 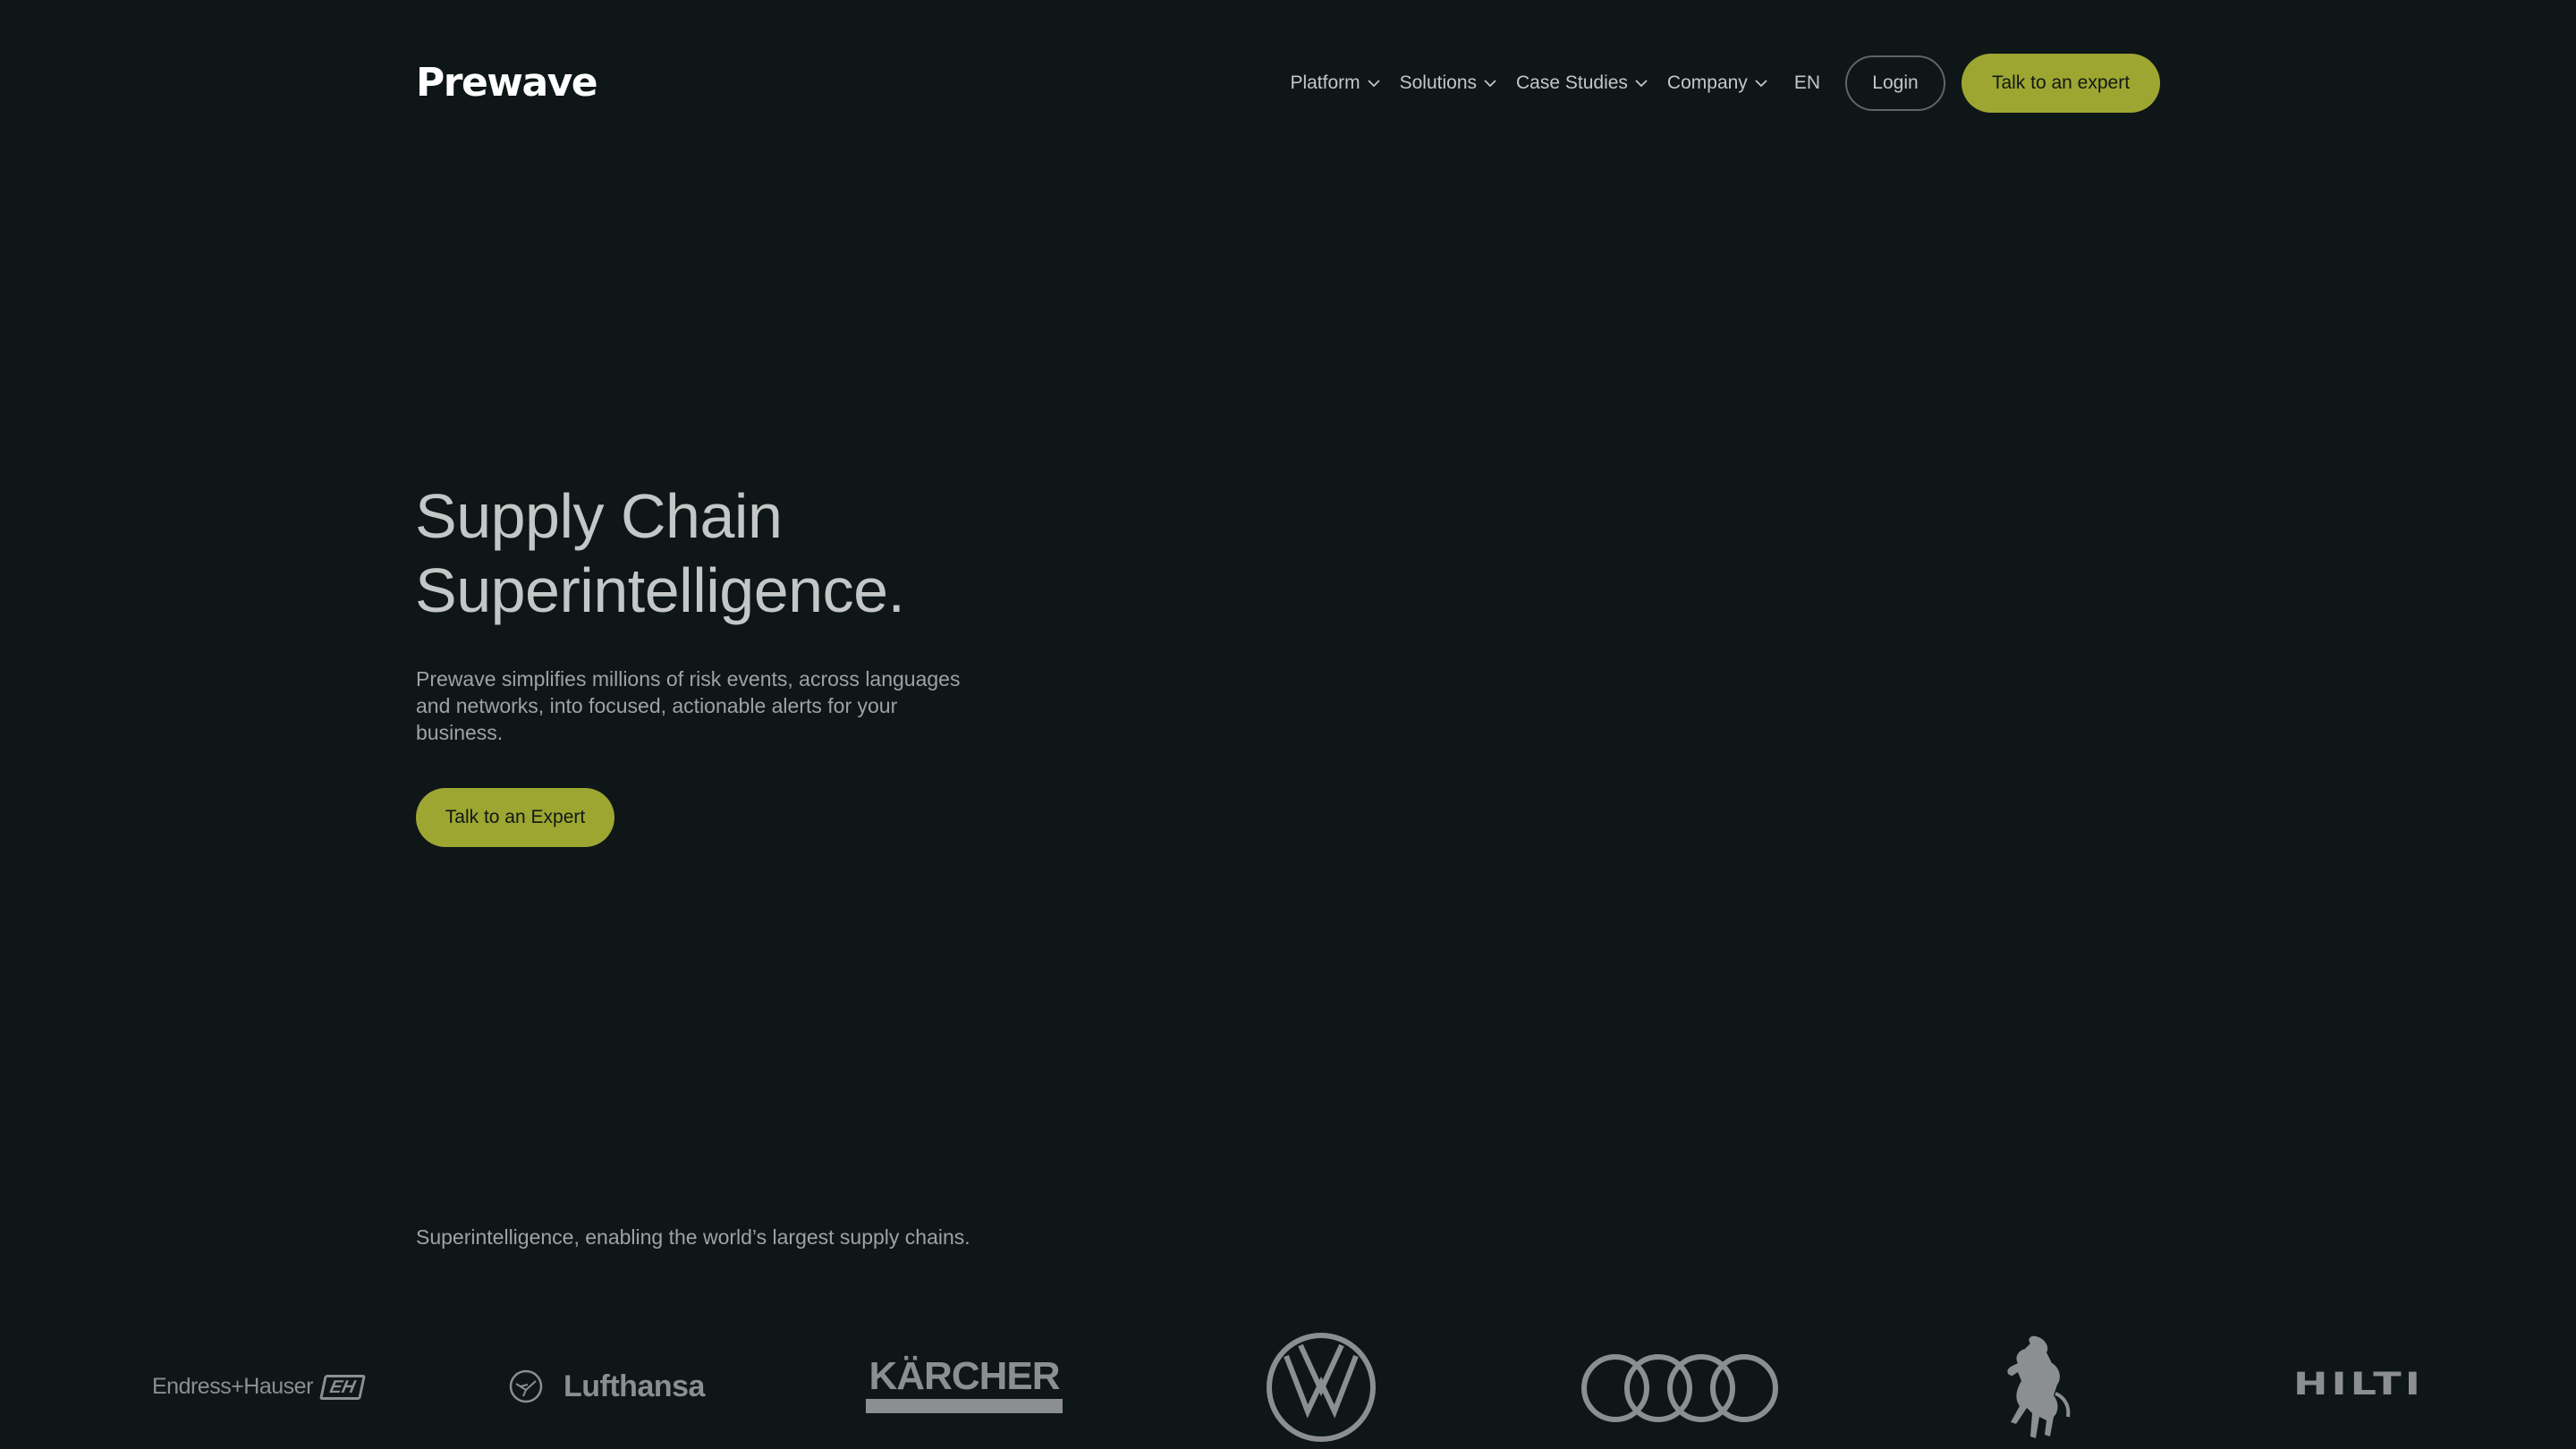 What do you see at coordinates (1895, 83) in the screenshot?
I see `login-button: Login` at bounding box center [1895, 83].